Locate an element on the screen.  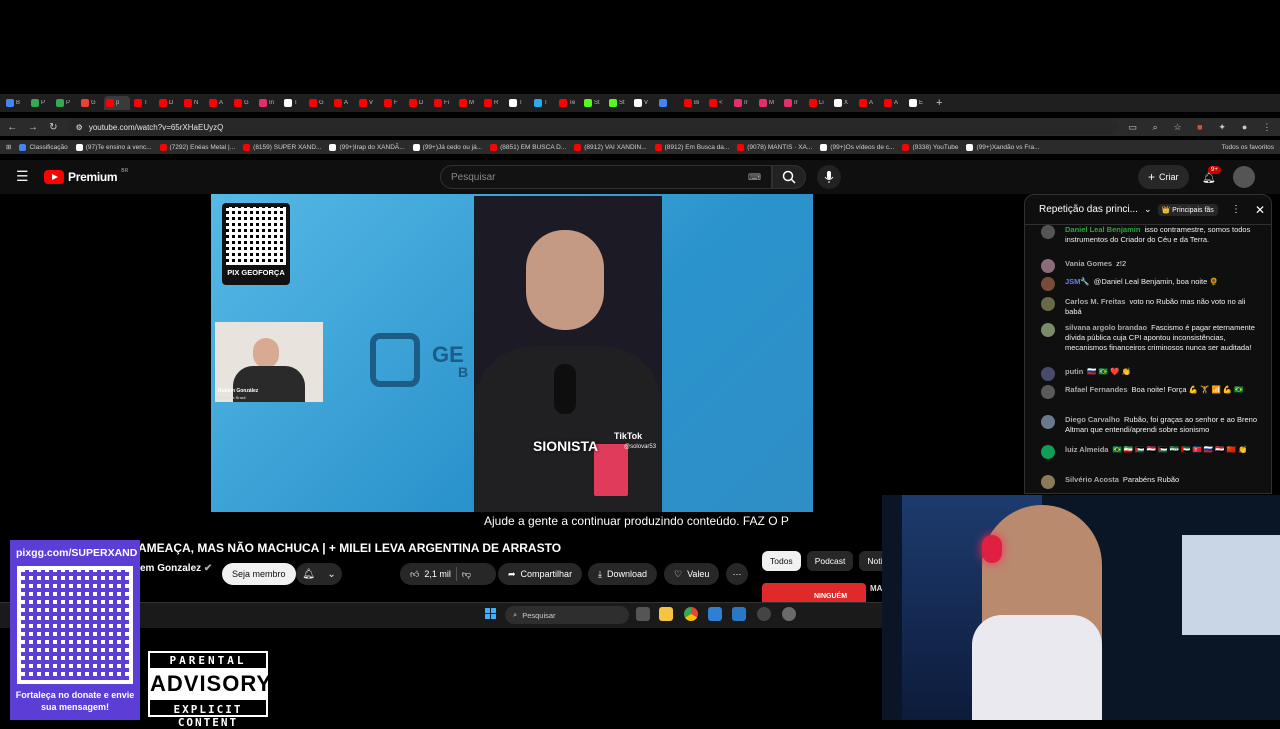
new-tab-icon: + is located at coordinates (939, 103).